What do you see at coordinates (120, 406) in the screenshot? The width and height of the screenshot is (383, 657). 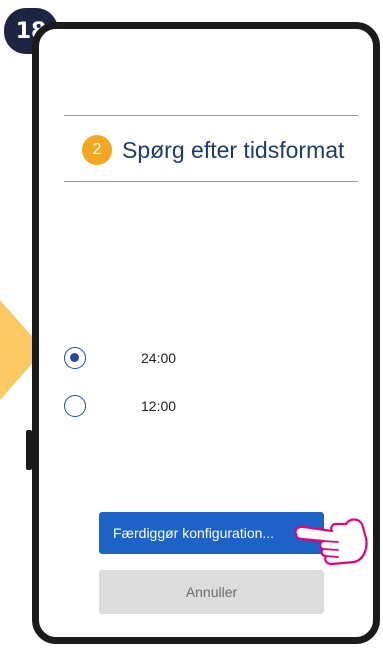 I see `option-12h: 12:00` at bounding box center [120, 406].